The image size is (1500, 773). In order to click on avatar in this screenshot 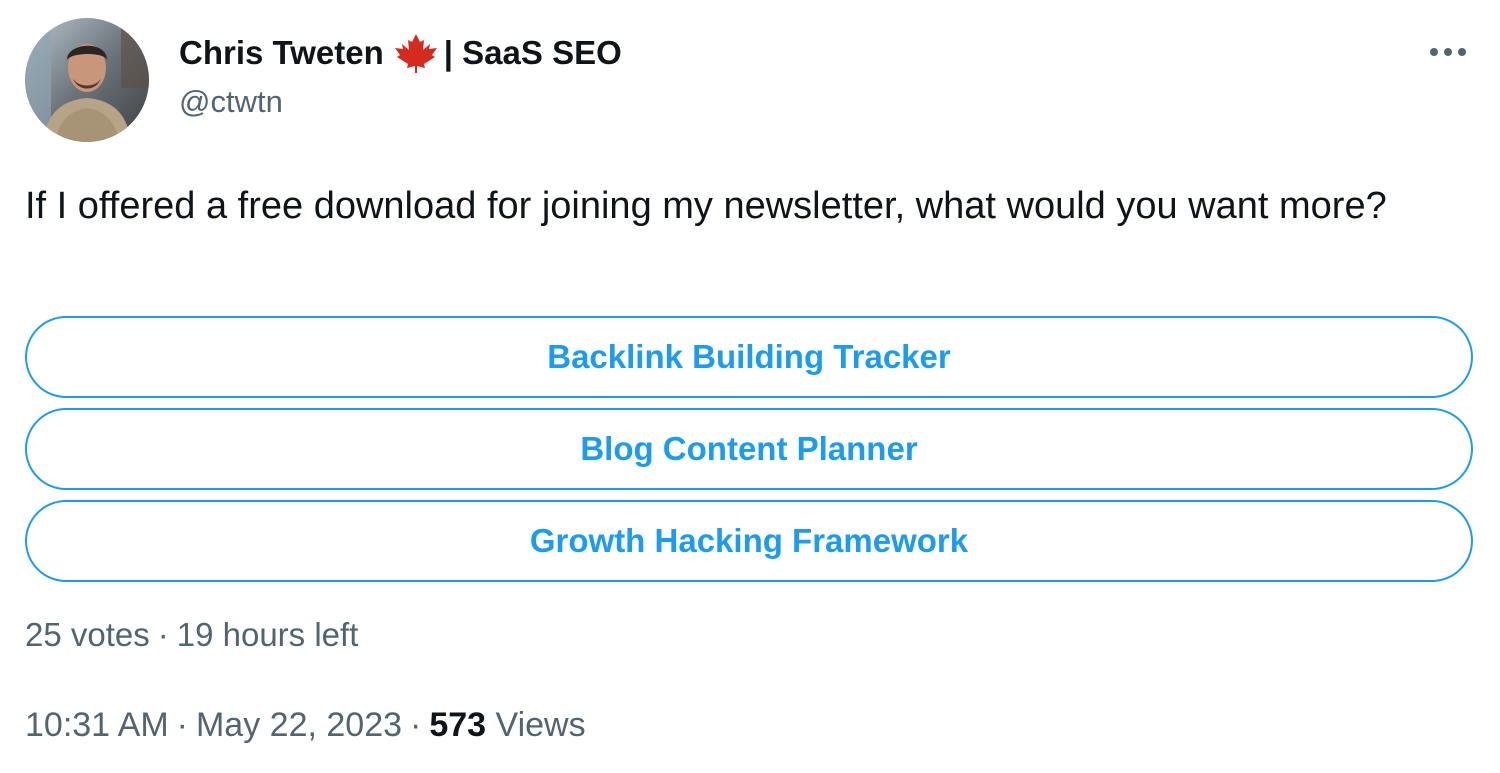, I will do `click(87, 80)`.